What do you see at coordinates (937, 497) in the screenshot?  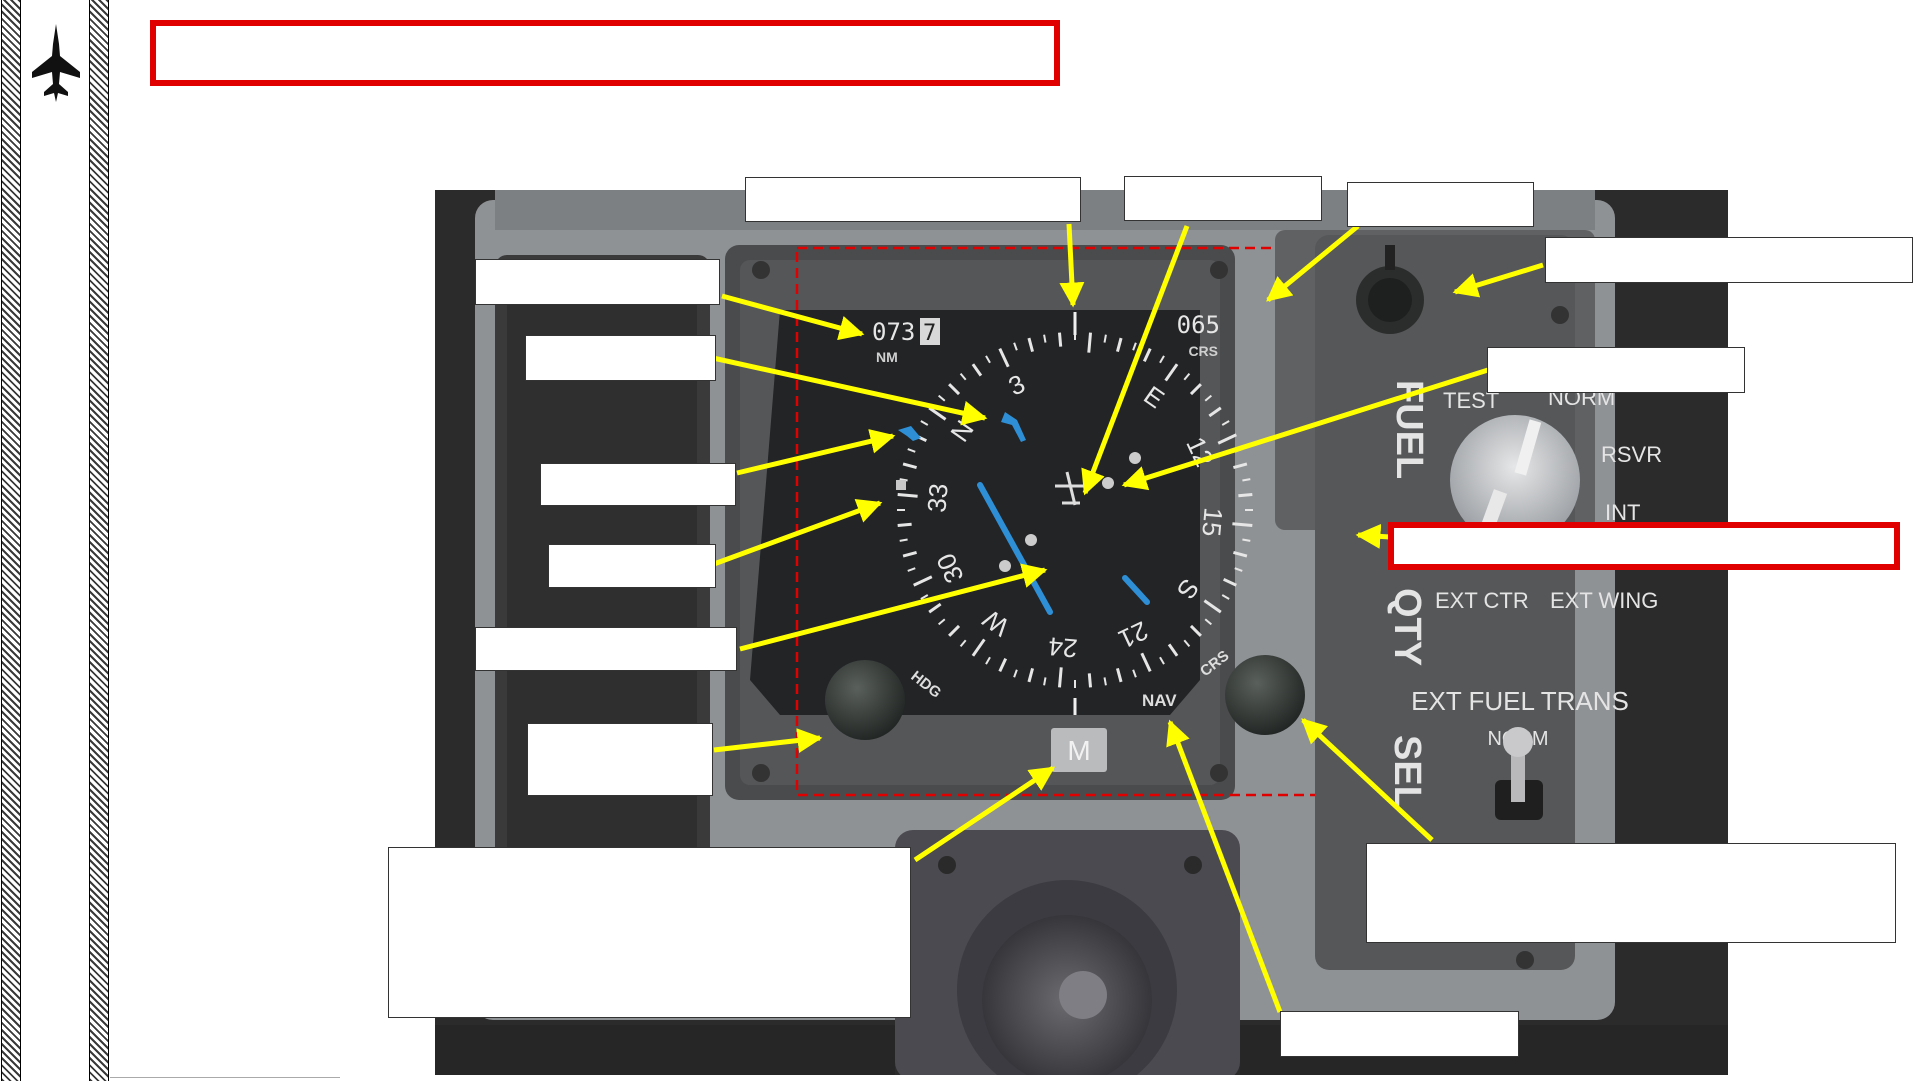 I see `compass-label: 33` at bounding box center [937, 497].